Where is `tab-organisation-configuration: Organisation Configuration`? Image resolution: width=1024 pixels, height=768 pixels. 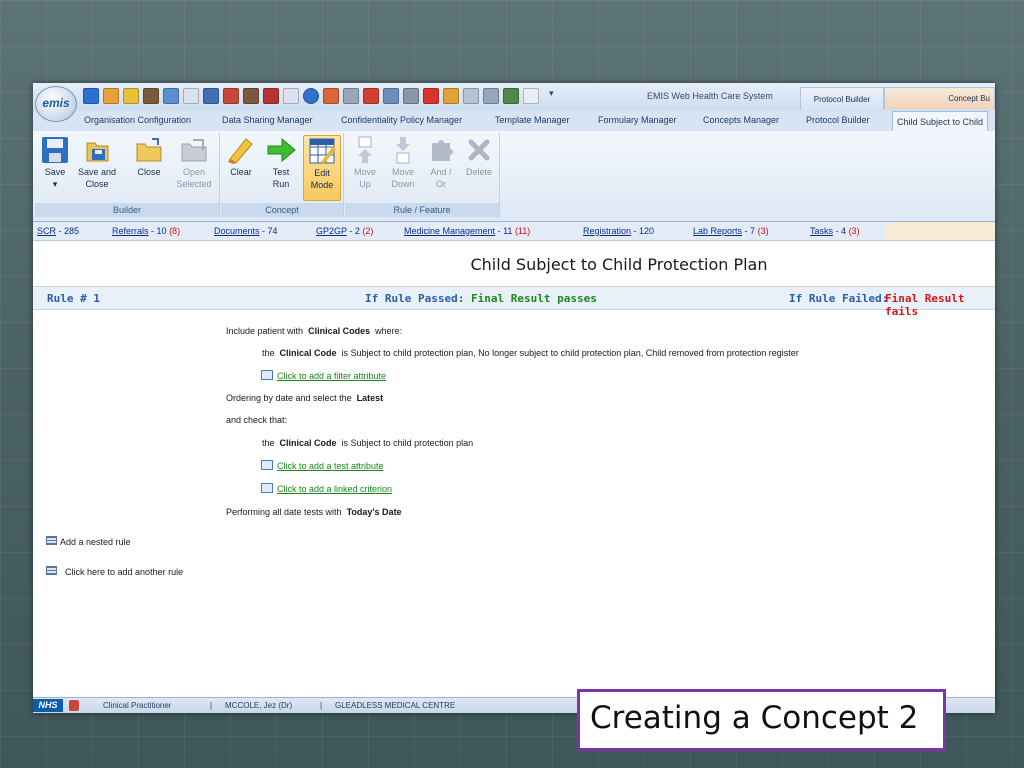 tab-organisation-configuration: Organisation Configuration is located at coordinates (137, 120).